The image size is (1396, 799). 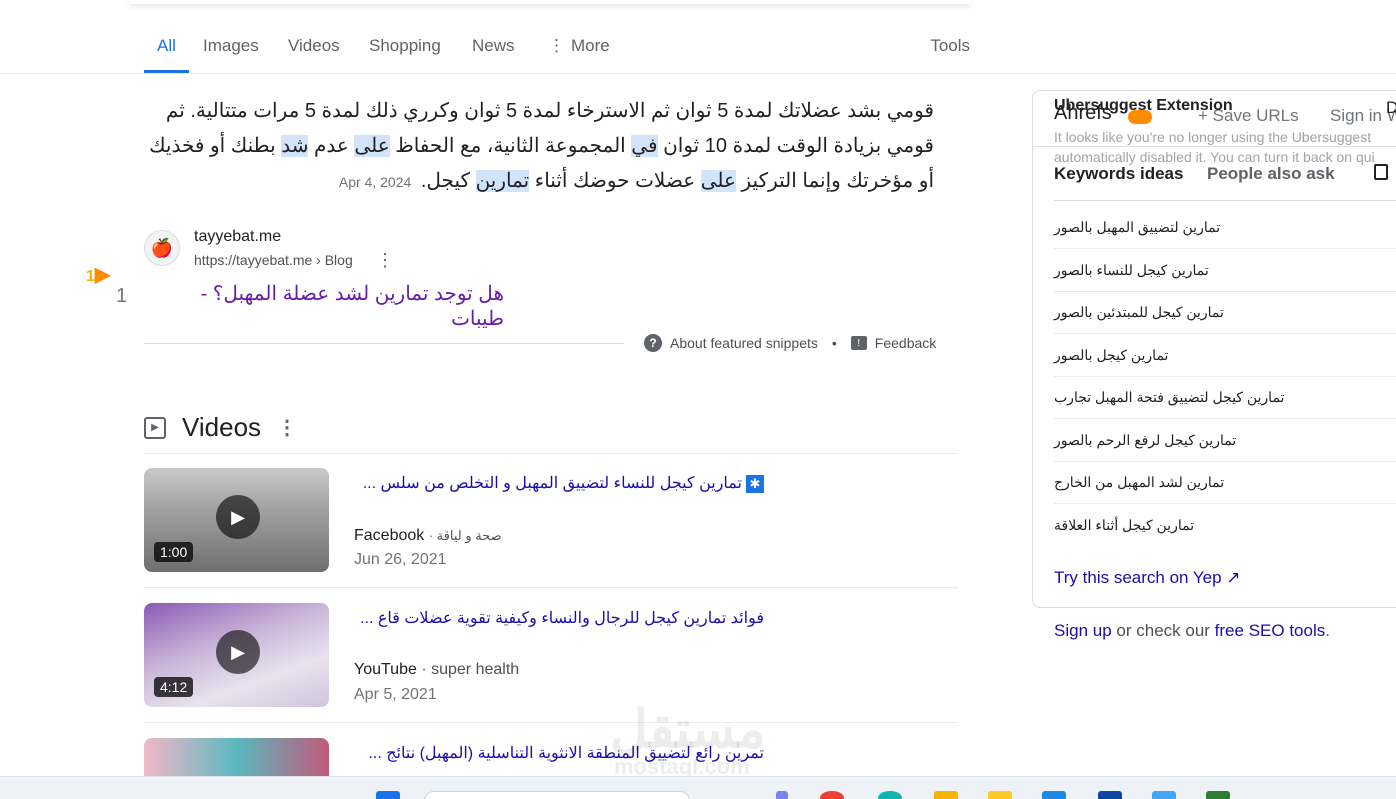 What do you see at coordinates (615, 181) in the screenshot?
I see `snippet-text-5: عضلات حوضك أثناء` at bounding box center [615, 181].